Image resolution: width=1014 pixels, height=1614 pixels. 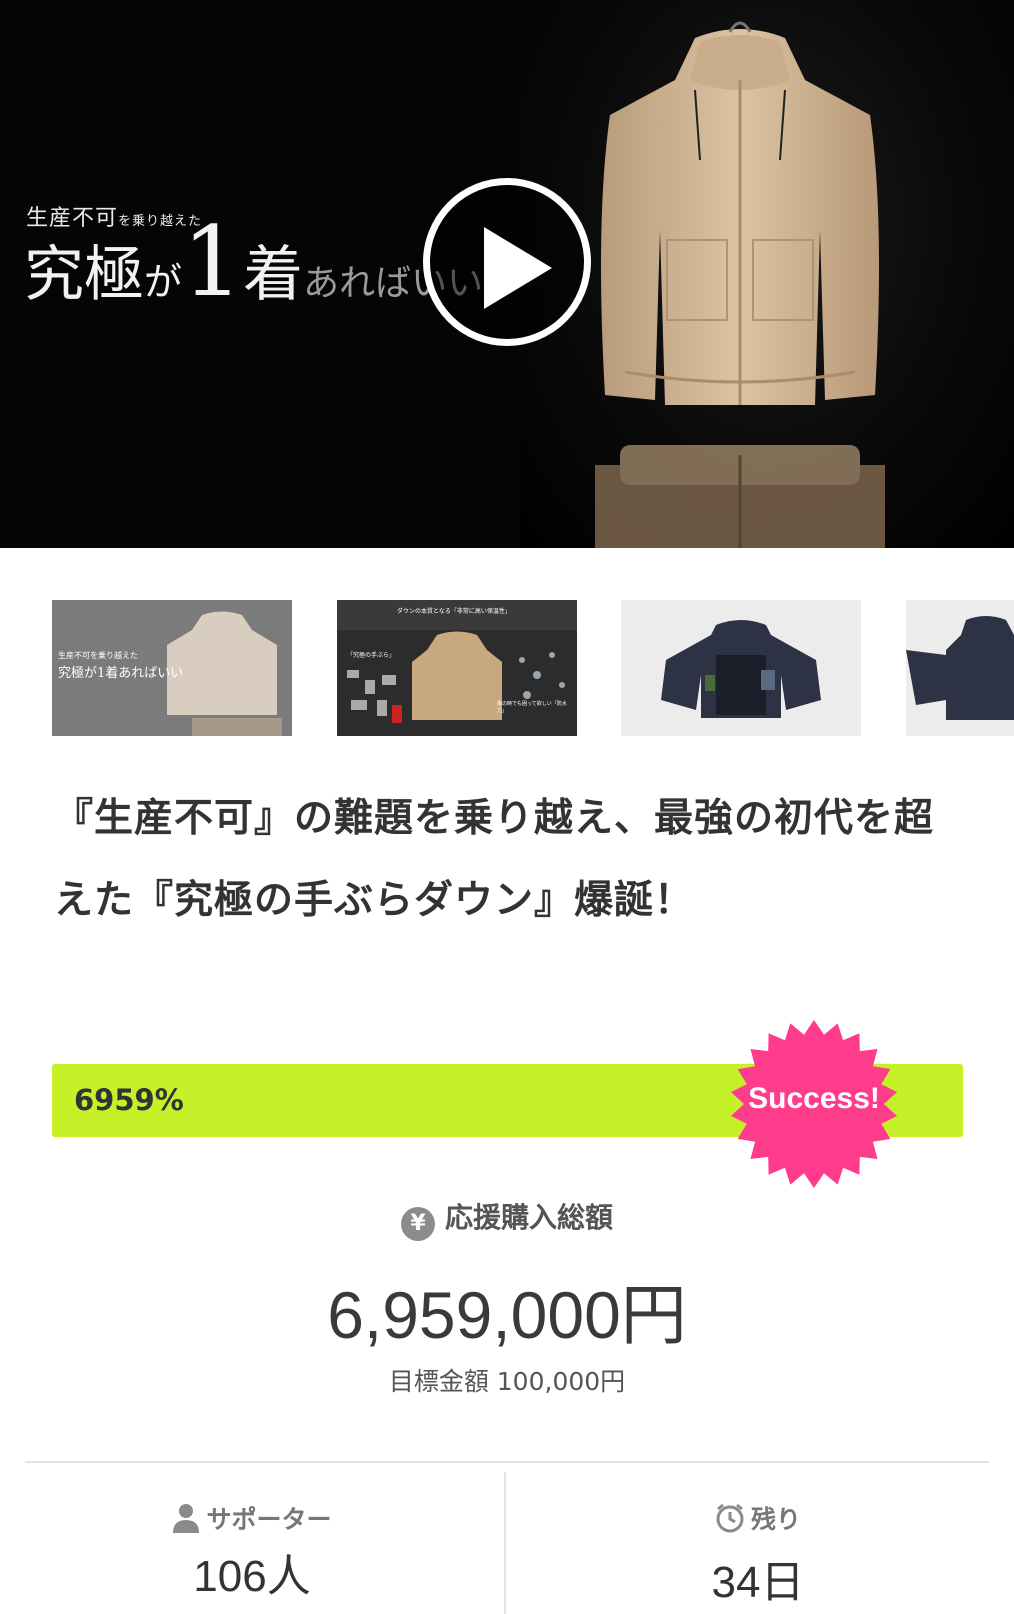 I want to click on funding-label-text: 応援購入総額, so click(x=528, y=1217).